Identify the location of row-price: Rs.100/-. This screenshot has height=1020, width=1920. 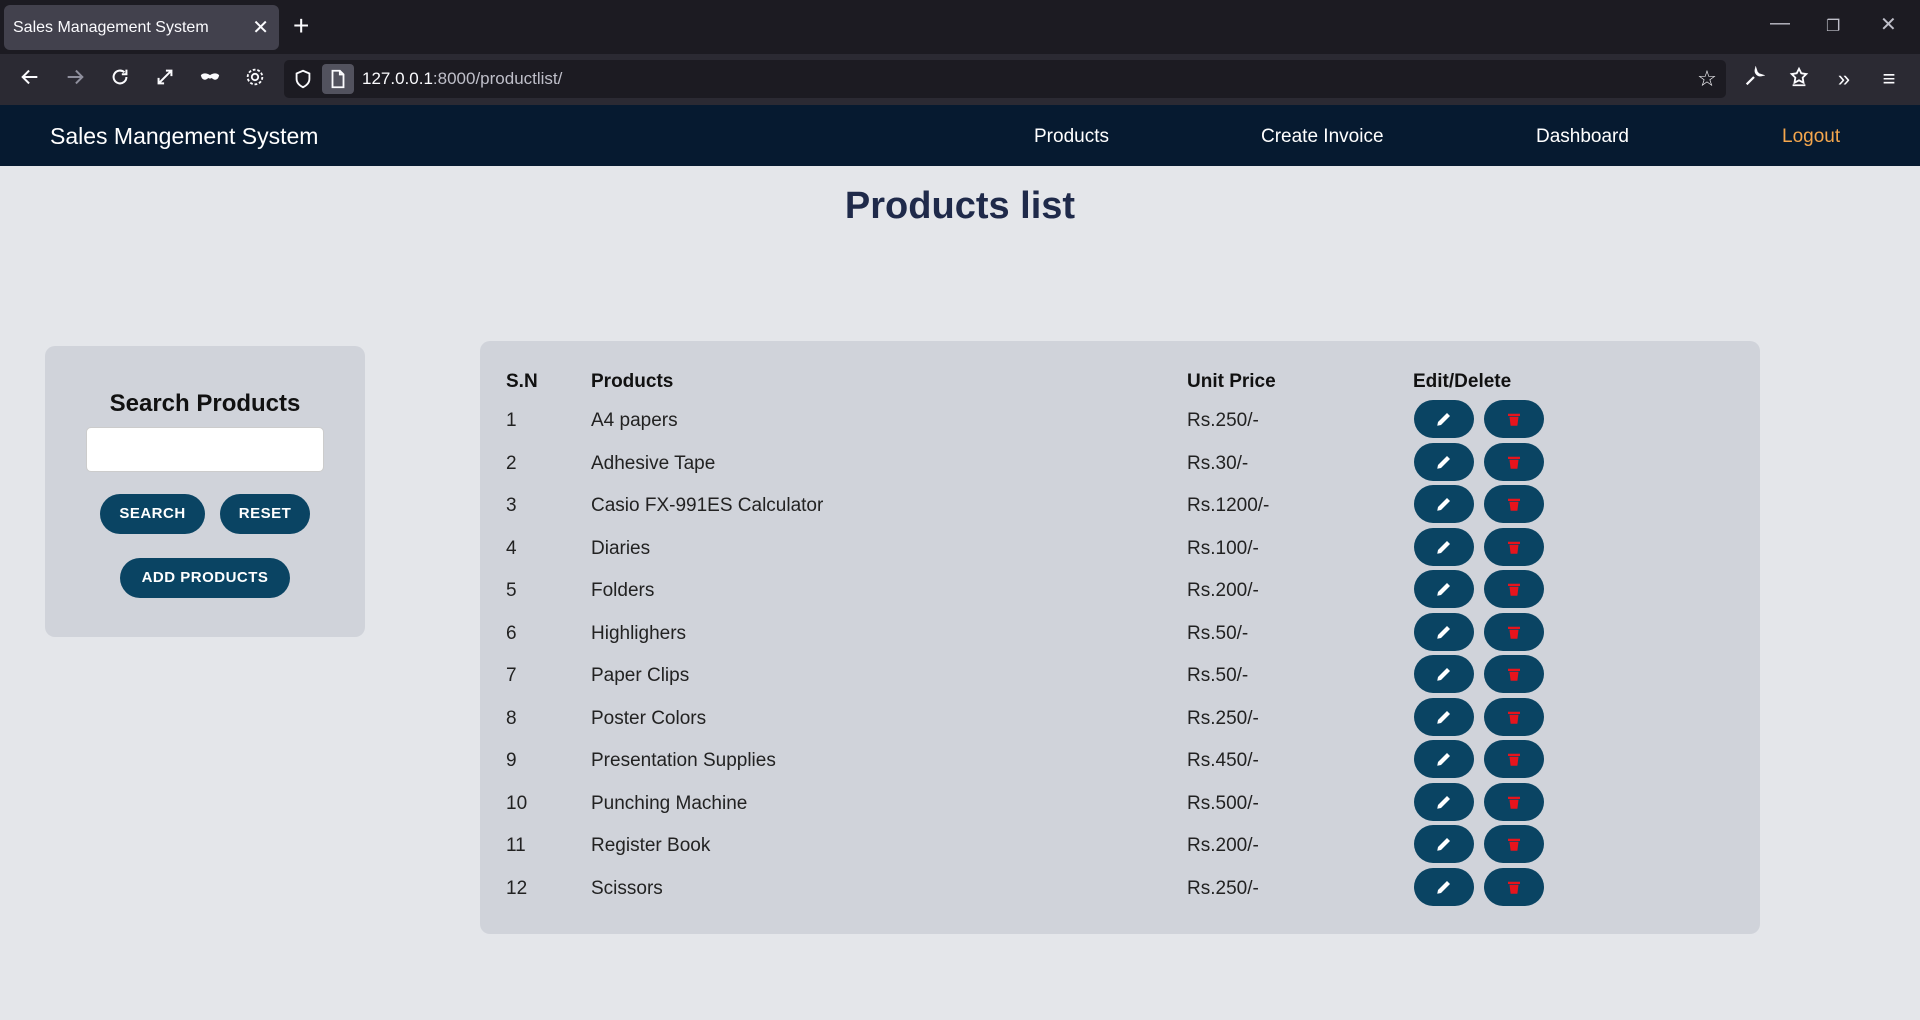
(1223, 548).